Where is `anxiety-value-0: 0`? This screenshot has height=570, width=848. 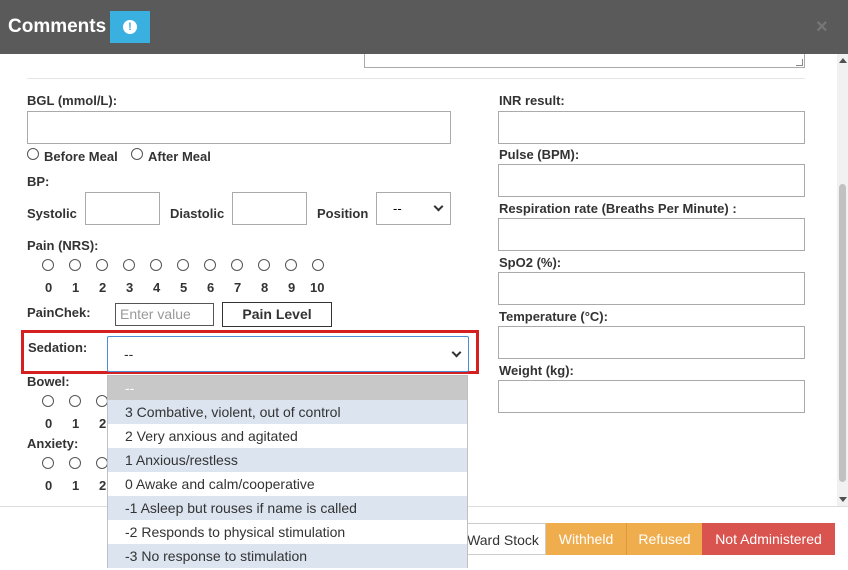 anxiety-value-0: 0 is located at coordinates (49, 485).